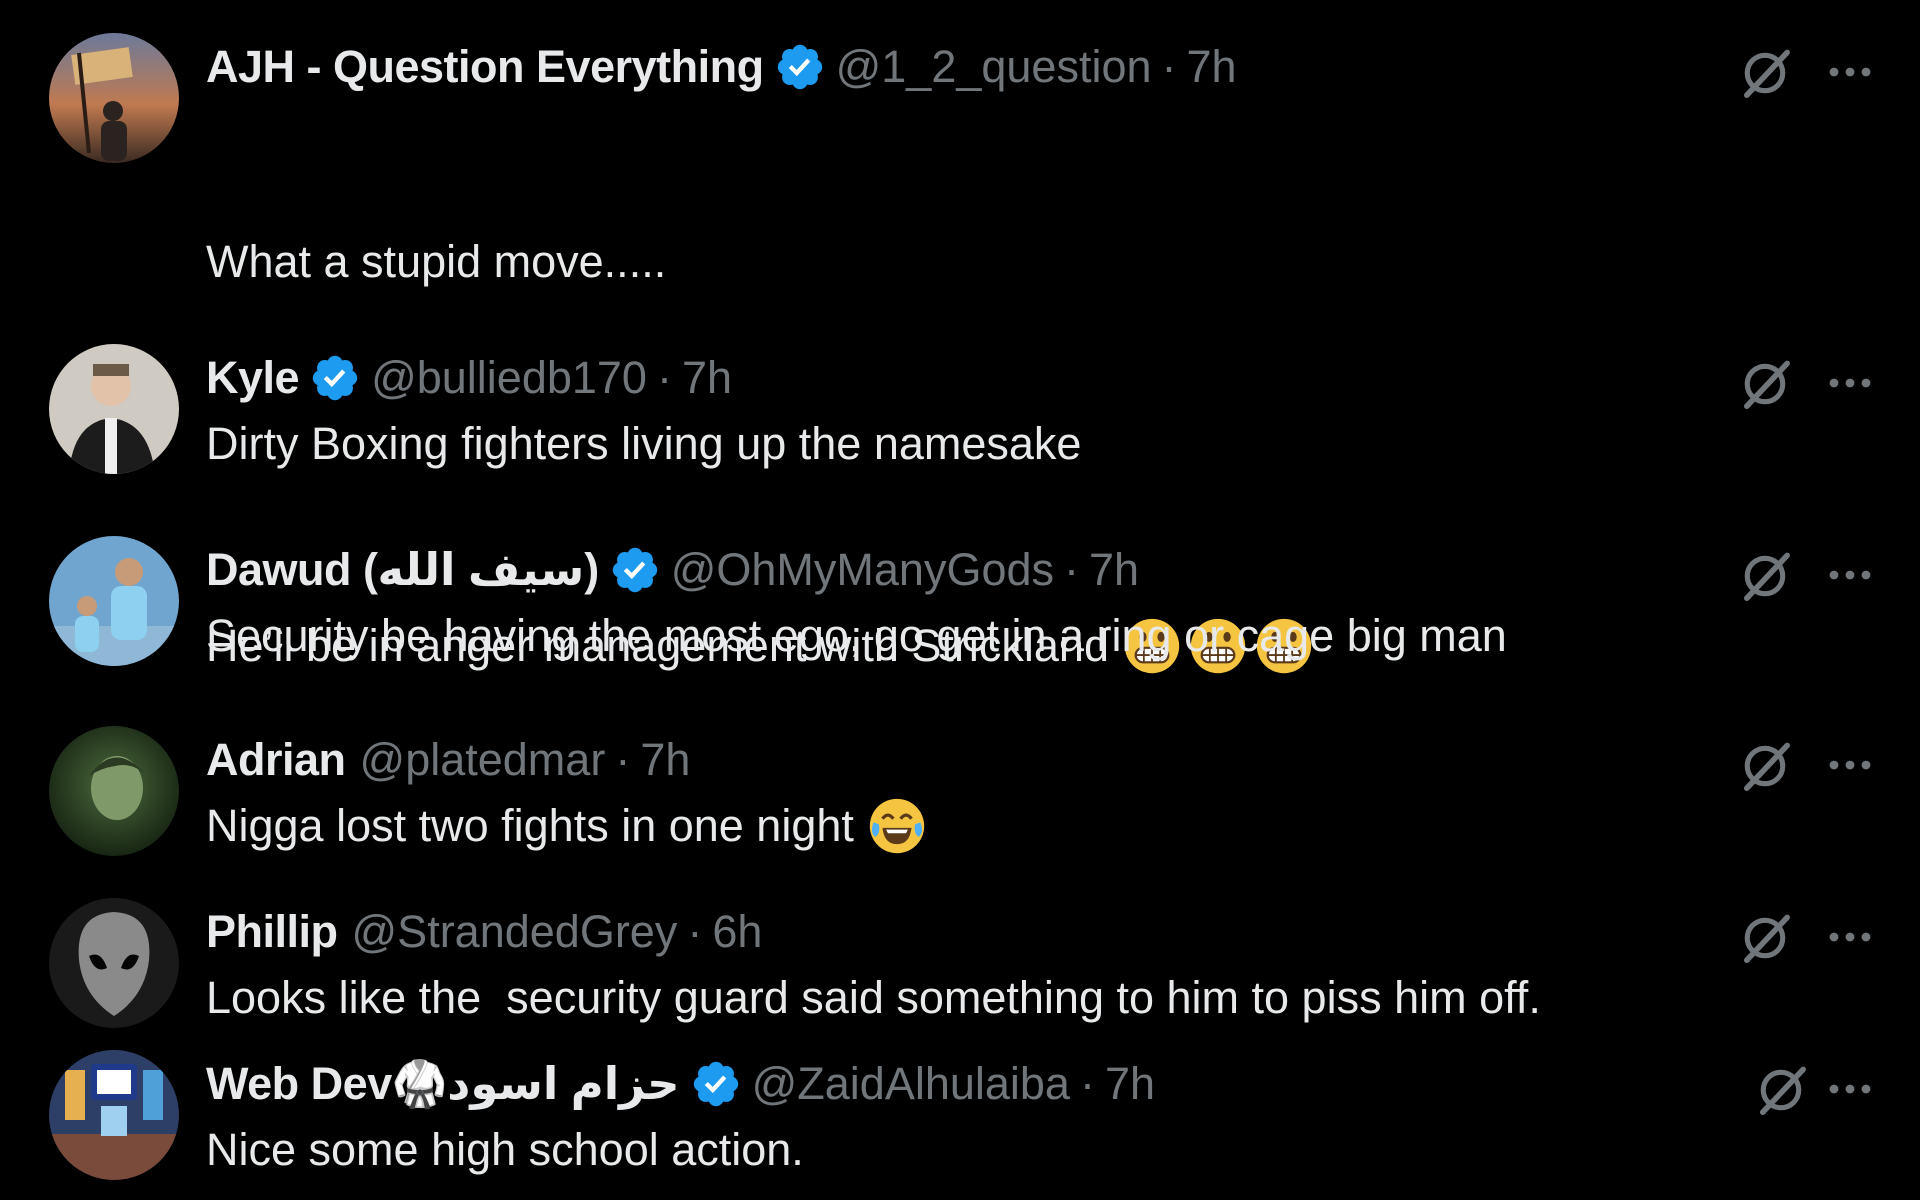  Describe the element at coordinates (737, 932) in the screenshot. I see `timestamp: 6h` at that location.